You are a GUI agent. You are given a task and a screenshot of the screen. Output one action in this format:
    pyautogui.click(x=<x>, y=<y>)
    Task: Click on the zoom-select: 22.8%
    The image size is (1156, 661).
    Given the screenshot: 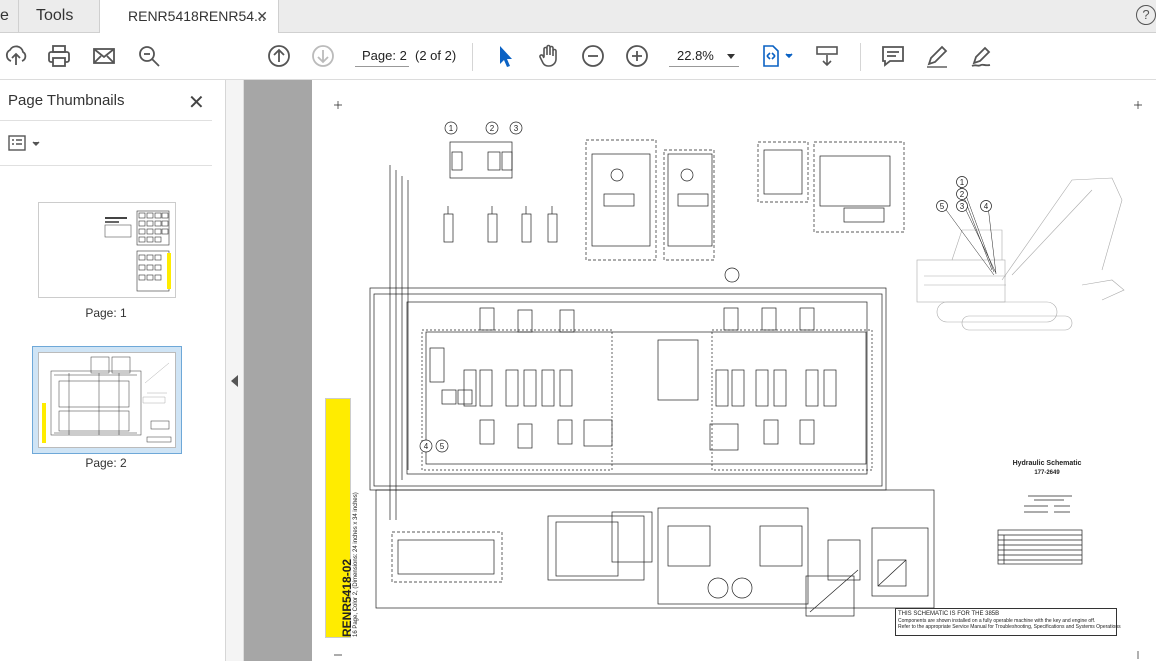 What is the action you would take?
    pyautogui.click(x=704, y=56)
    